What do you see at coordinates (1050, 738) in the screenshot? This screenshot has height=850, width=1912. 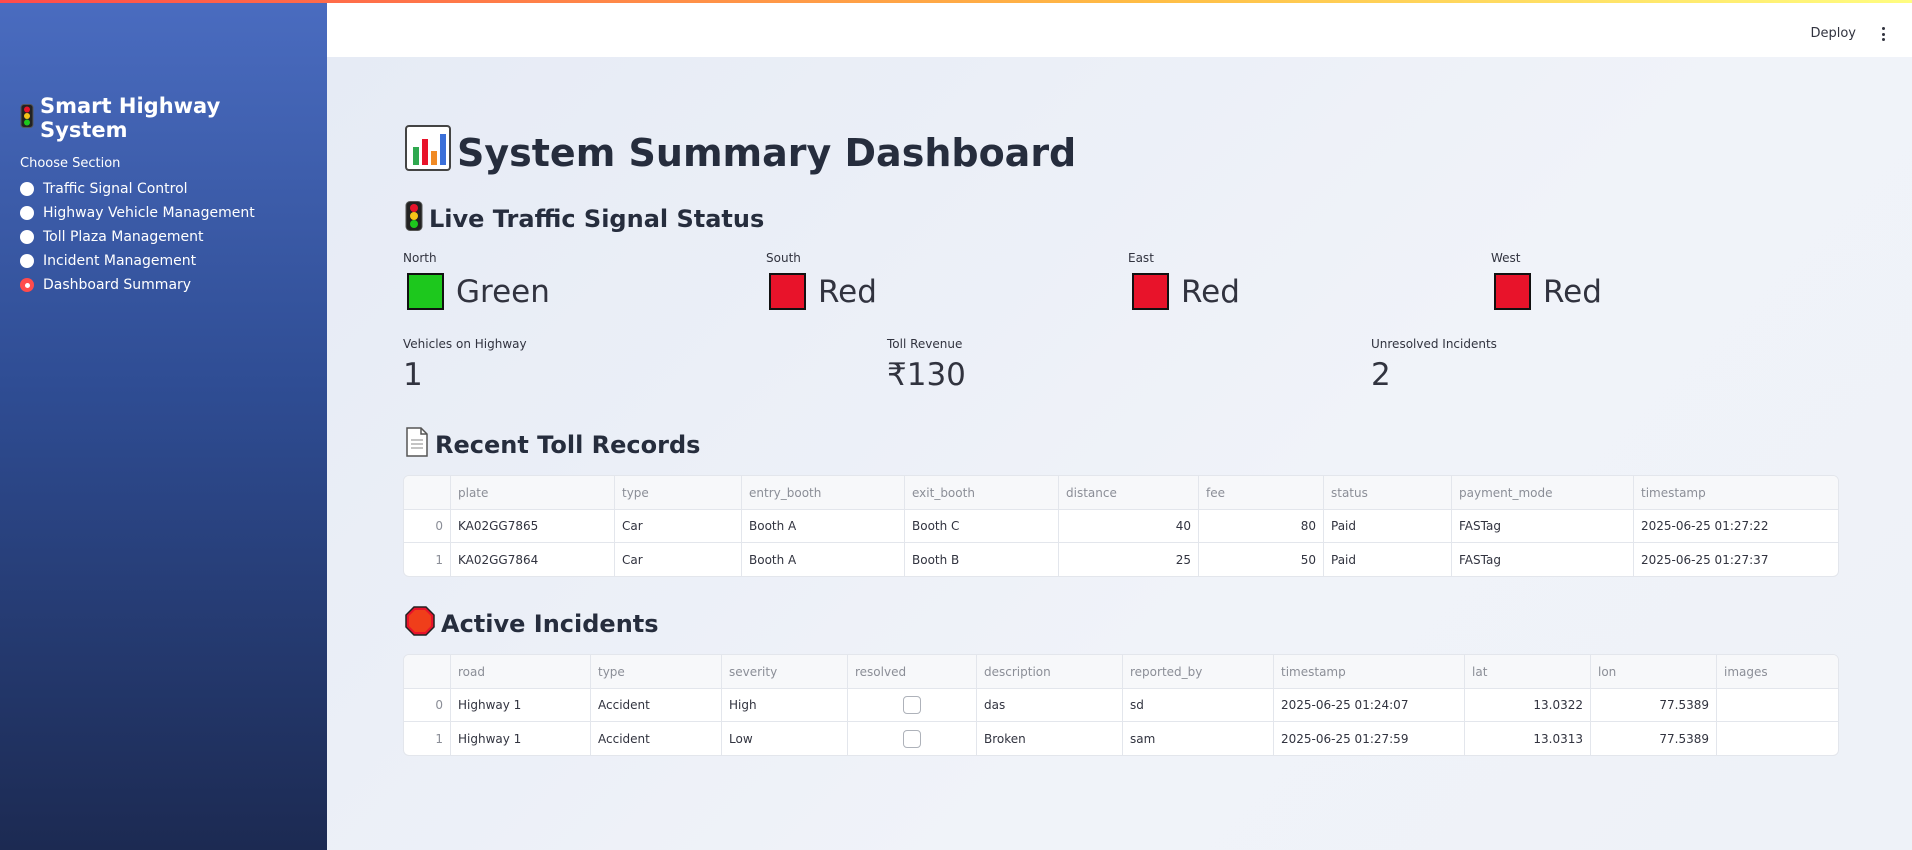 I see `table-cell: Broken` at bounding box center [1050, 738].